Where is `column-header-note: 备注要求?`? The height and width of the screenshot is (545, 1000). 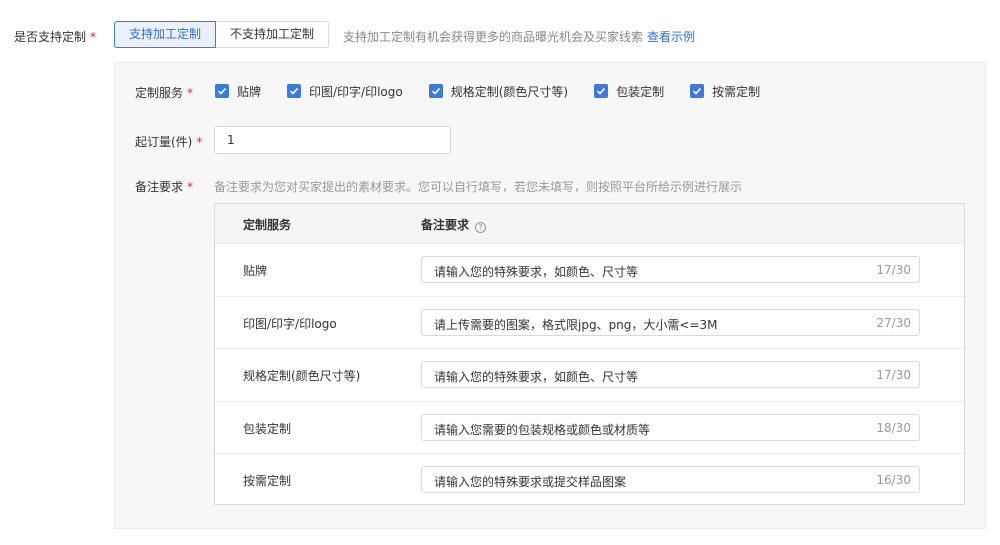
column-header-note: 备注要求? is located at coordinates (454, 224).